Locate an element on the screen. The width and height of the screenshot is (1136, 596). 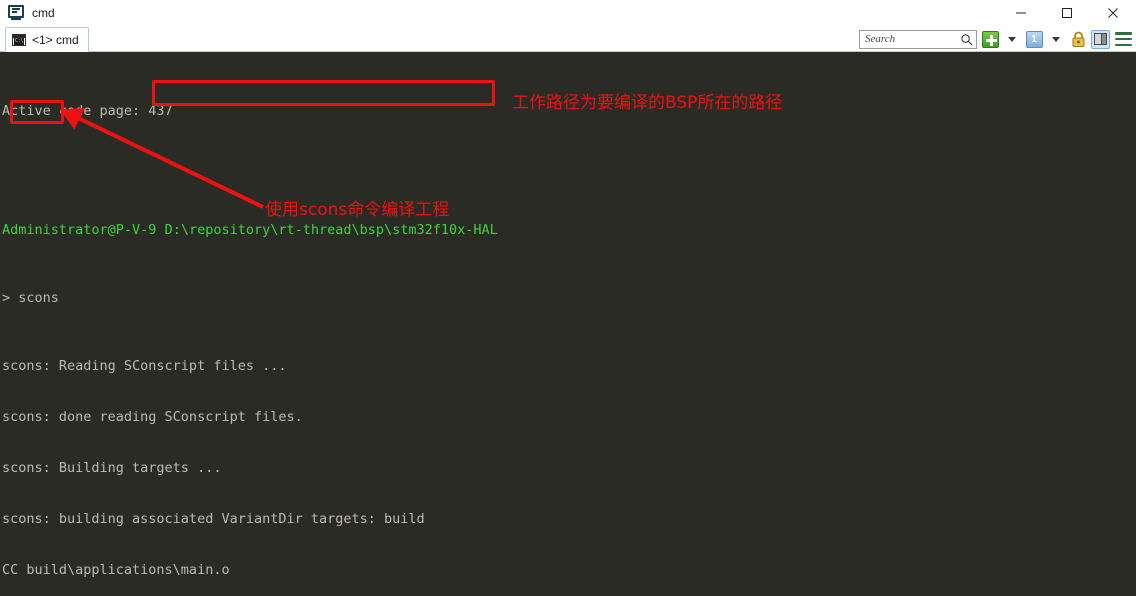
window-controls is located at coordinates (1067, 13).